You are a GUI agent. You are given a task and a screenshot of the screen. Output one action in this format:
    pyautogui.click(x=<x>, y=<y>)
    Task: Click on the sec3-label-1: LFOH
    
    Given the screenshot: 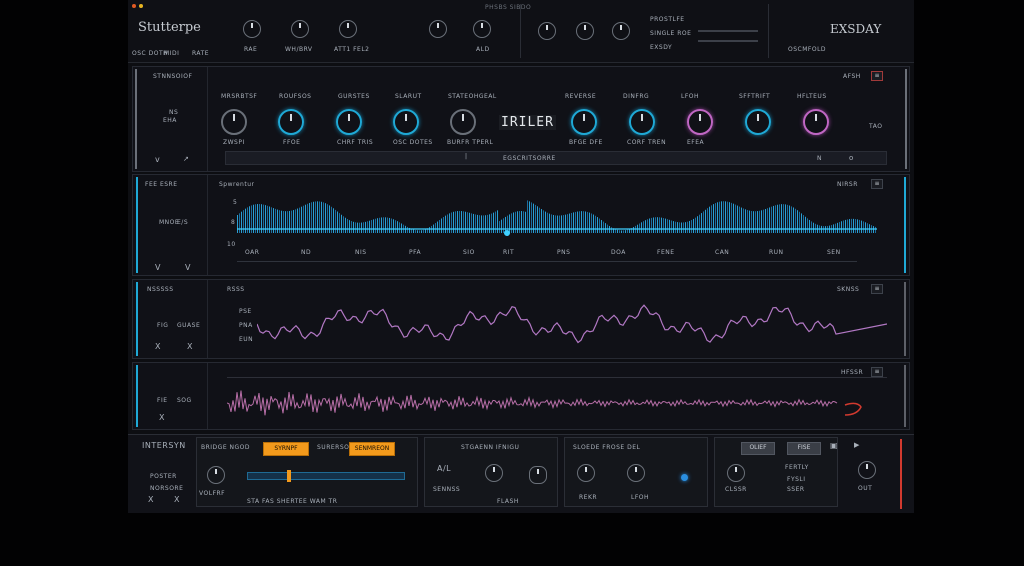 What is the action you would take?
    pyautogui.click(x=640, y=497)
    